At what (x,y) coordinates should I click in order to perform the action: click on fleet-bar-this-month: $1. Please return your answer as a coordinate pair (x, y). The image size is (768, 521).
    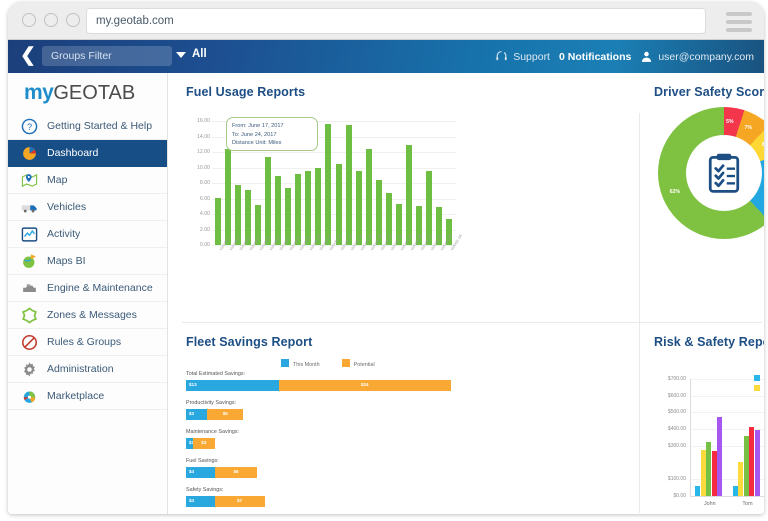
    Looking at the image, I should click on (190, 443).